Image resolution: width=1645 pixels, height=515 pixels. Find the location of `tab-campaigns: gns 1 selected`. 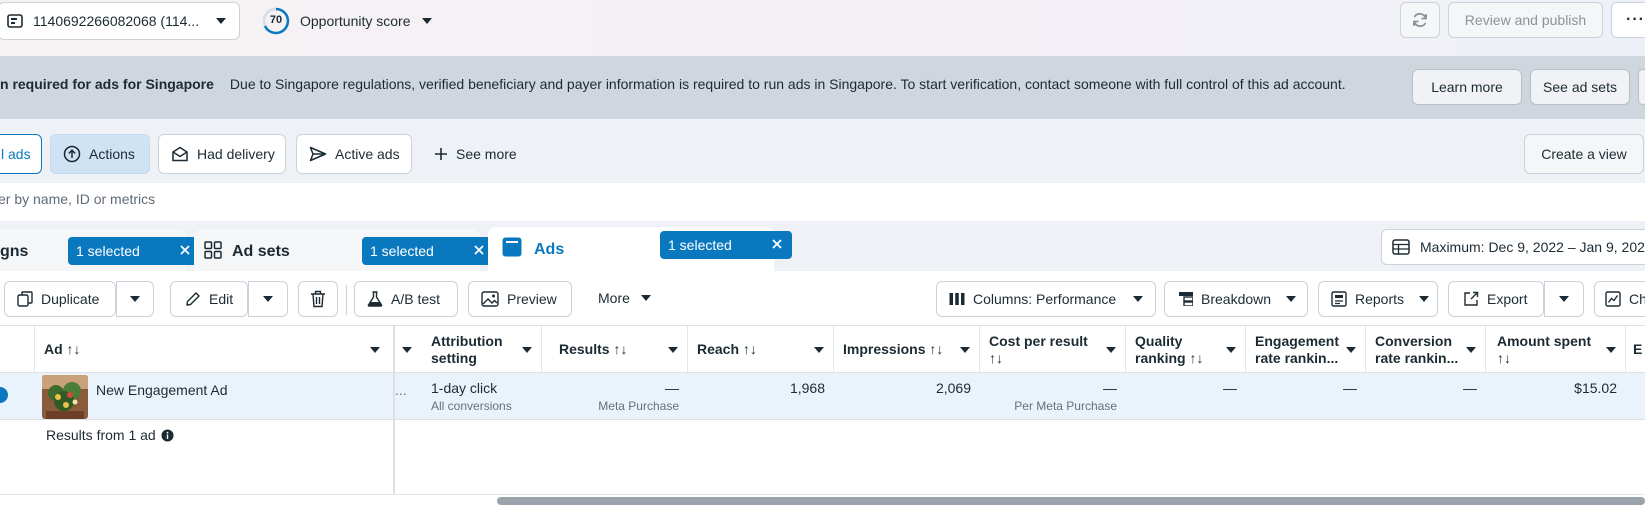

tab-campaigns: gns 1 selected is located at coordinates (100, 250).